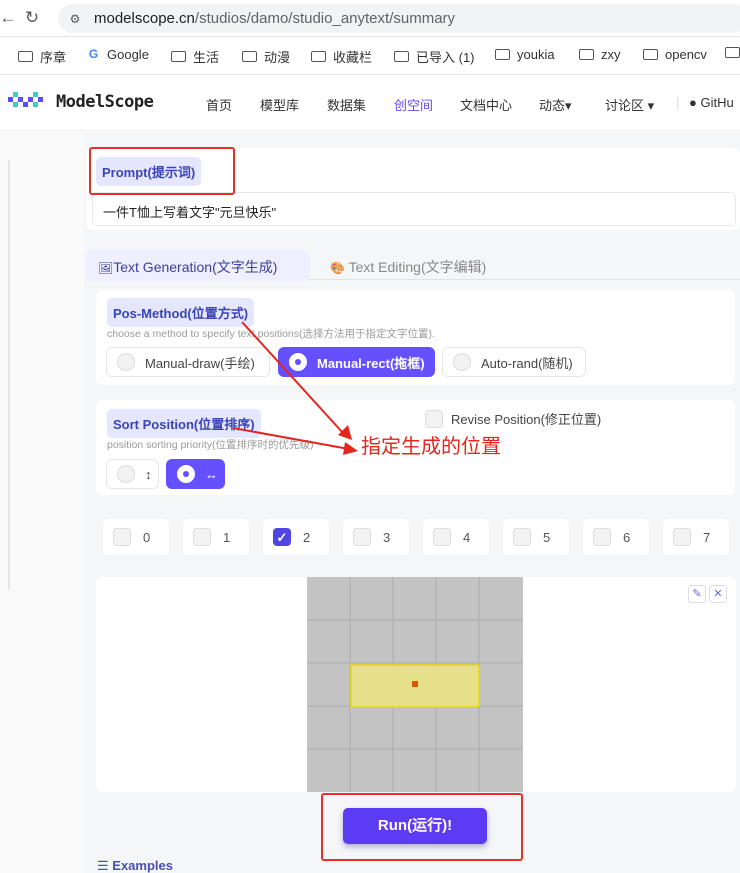 The width and height of the screenshot is (740, 873). Describe the element at coordinates (413, 104) in the screenshot. I see `nav-studios: 创空间` at that location.